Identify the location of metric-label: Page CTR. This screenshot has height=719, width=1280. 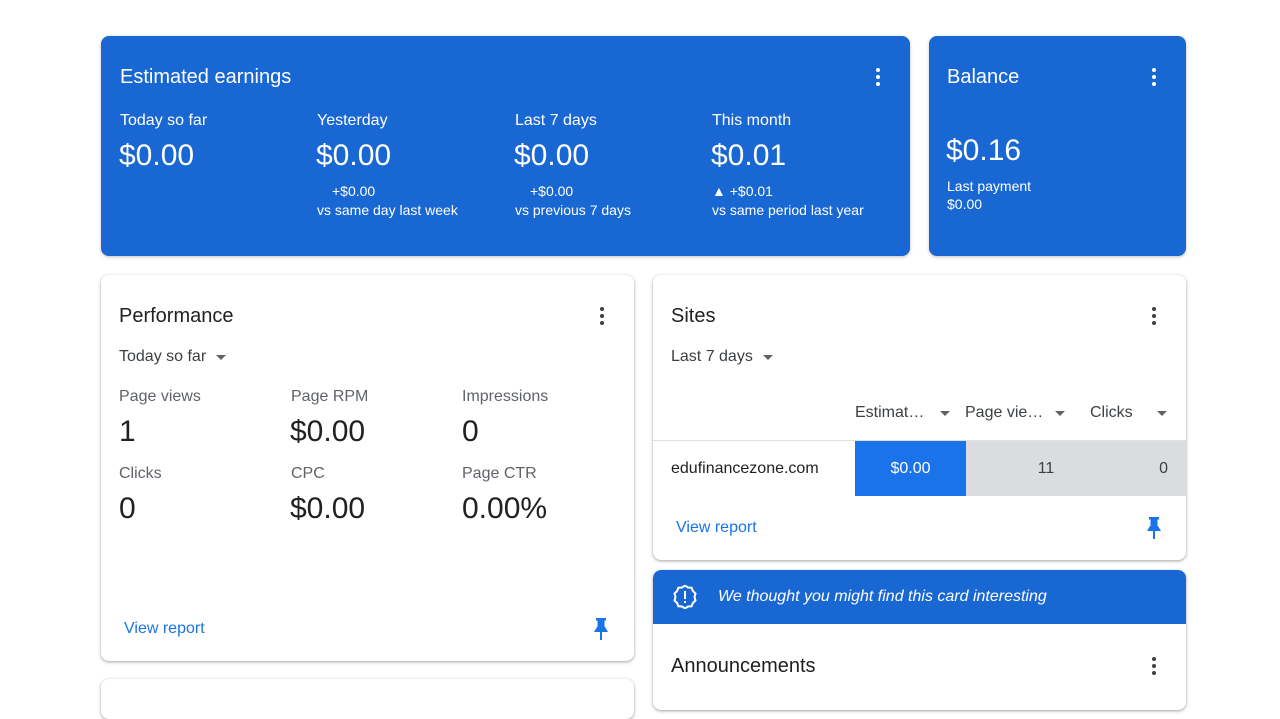
(499, 473).